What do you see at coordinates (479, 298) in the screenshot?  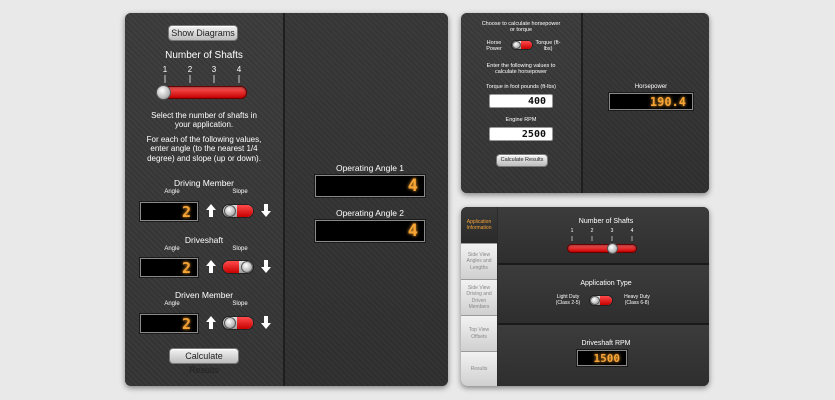 I see `tab-side-view-members: Side View Driving and Driven Members` at bounding box center [479, 298].